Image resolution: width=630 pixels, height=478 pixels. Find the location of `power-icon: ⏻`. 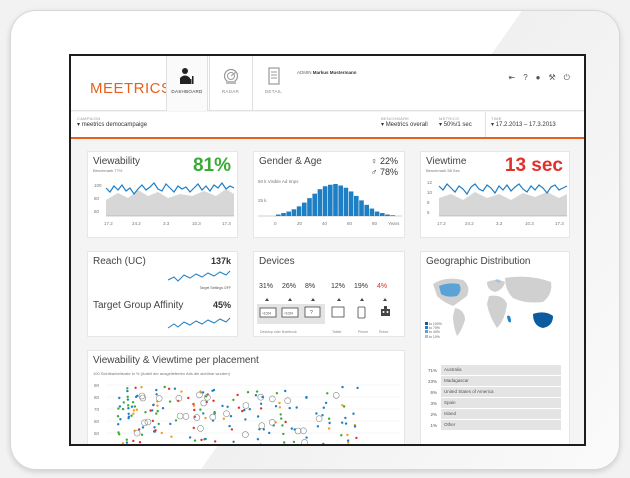

power-icon: ⏻ is located at coordinates (567, 78).